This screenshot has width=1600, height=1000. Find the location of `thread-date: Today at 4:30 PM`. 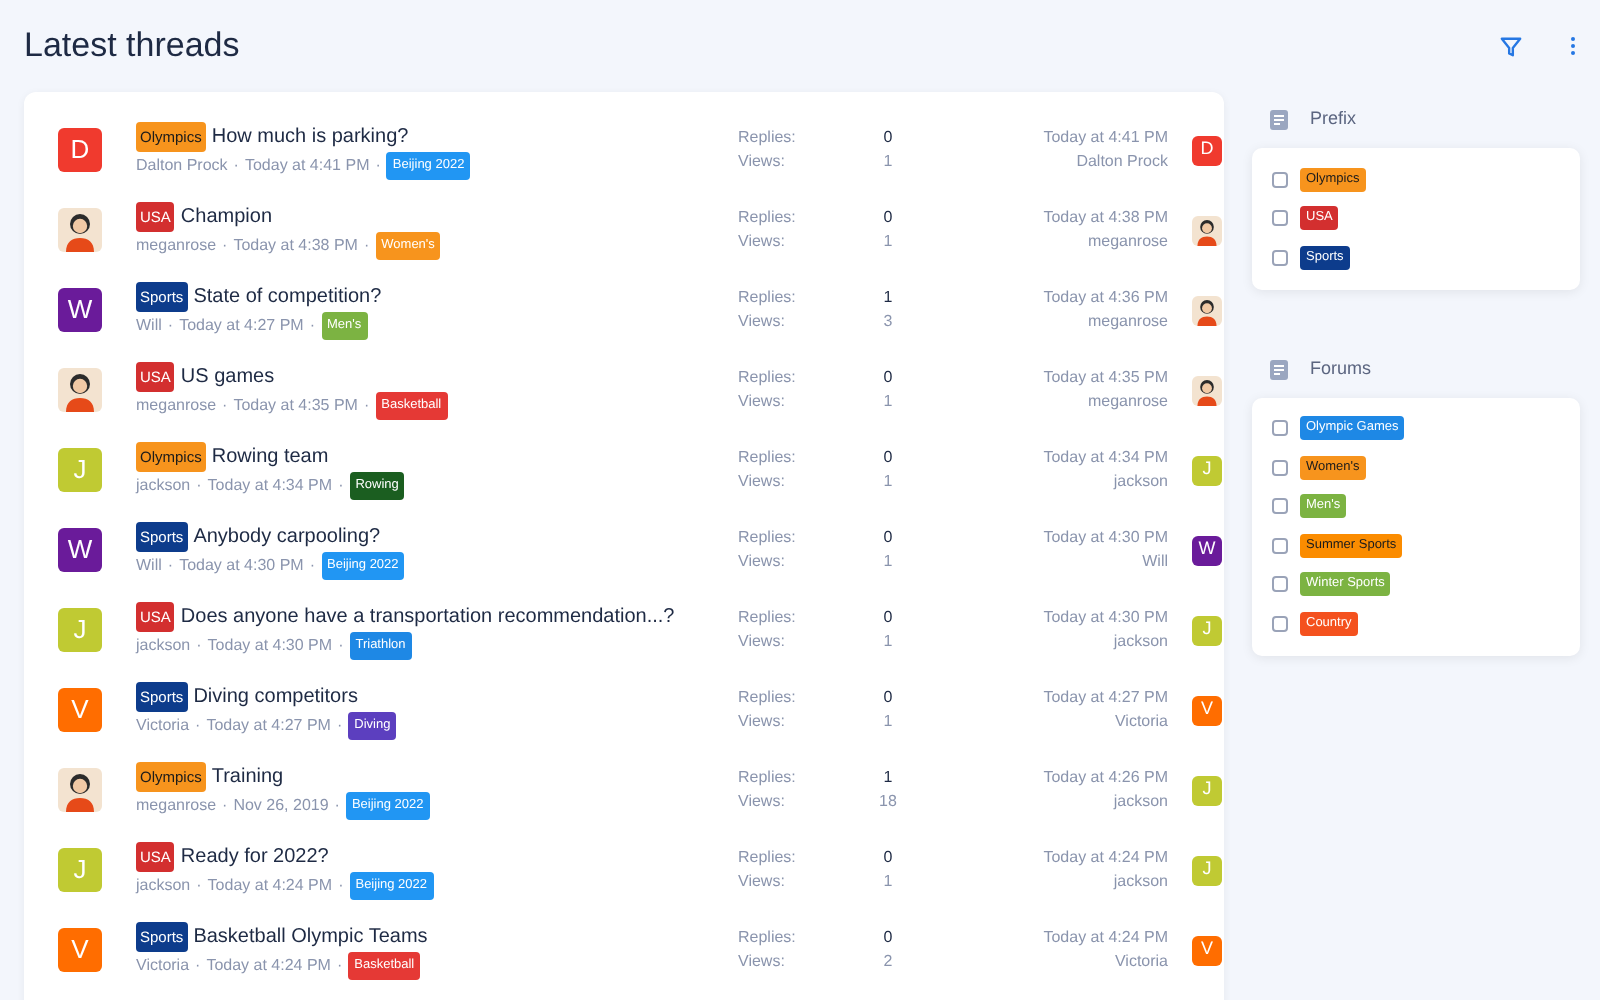

thread-date: Today at 4:30 PM is located at coordinates (270, 645).